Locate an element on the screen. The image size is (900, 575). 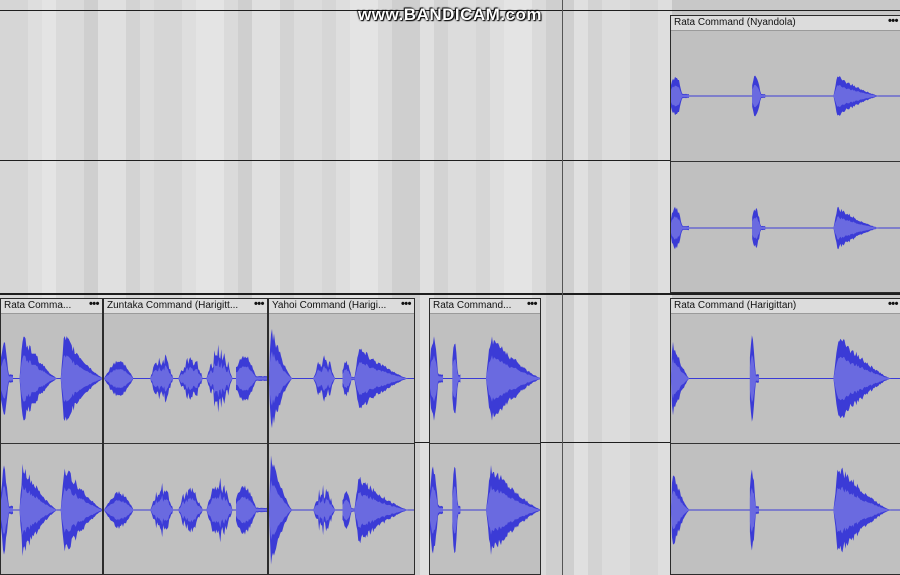
clip-header: Yahoi Command (Harigi... ••• is located at coordinates (341, 306).